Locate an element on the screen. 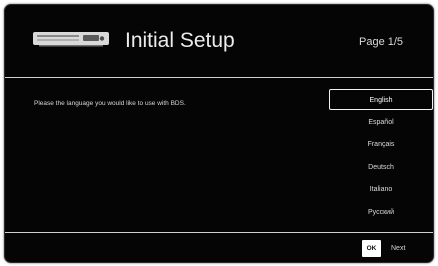 This screenshot has width=438, height=266. footer-divider is located at coordinates (219, 232).